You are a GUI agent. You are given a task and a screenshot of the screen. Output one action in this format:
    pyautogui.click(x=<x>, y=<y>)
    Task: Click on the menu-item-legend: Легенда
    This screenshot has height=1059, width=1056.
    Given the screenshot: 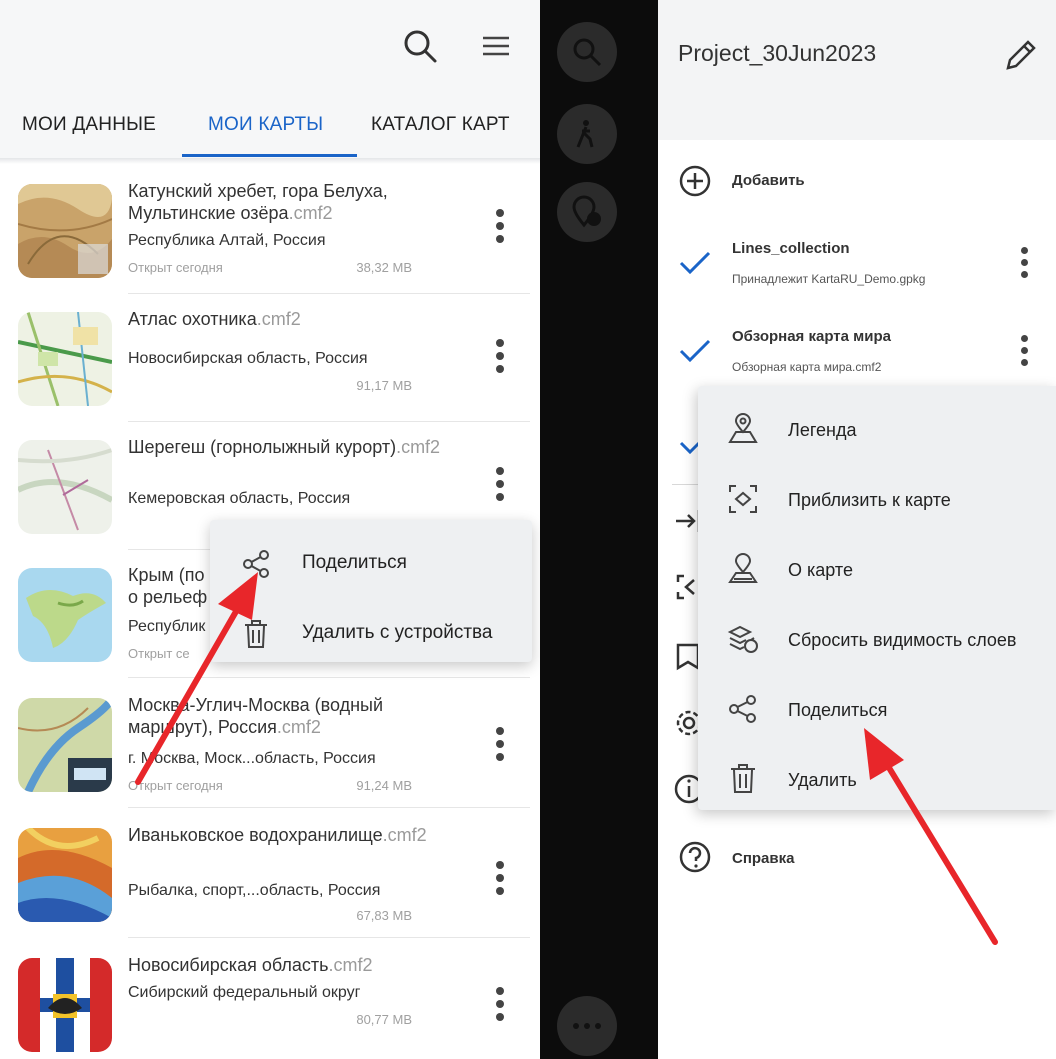 What is the action you would take?
    pyautogui.click(x=877, y=429)
    